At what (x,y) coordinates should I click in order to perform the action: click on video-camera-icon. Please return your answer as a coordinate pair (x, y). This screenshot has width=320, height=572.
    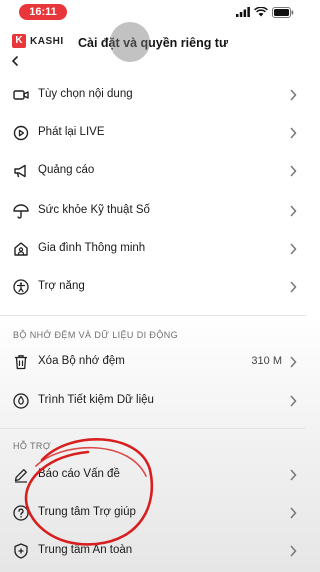
    Looking at the image, I should click on (21, 95).